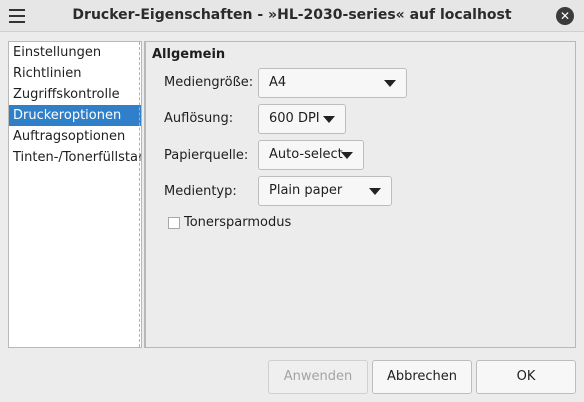 This screenshot has width=584, height=402. Describe the element at coordinates (75, 52) in the screenshot. I see `sidebar-item-einstellungen: Einstellungen` at that location.